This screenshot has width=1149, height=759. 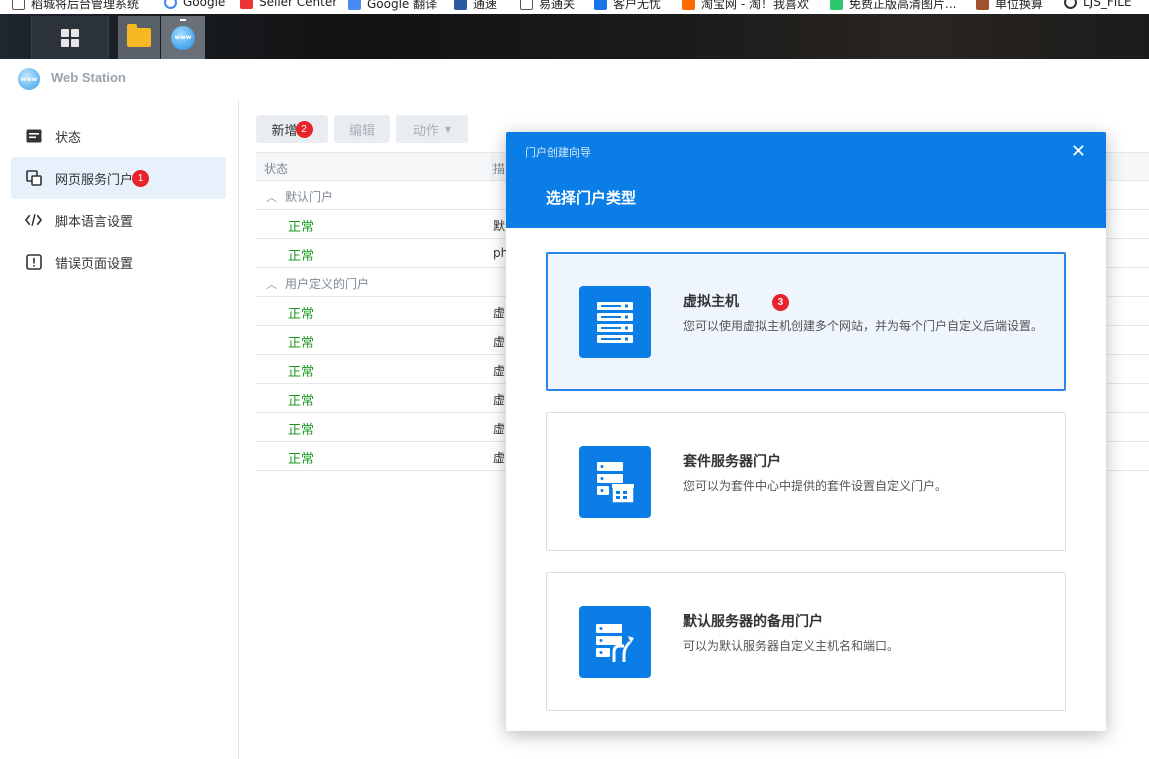 I want to click on bookmark-11: LJS_FILE, so click(x=1098, y=4).